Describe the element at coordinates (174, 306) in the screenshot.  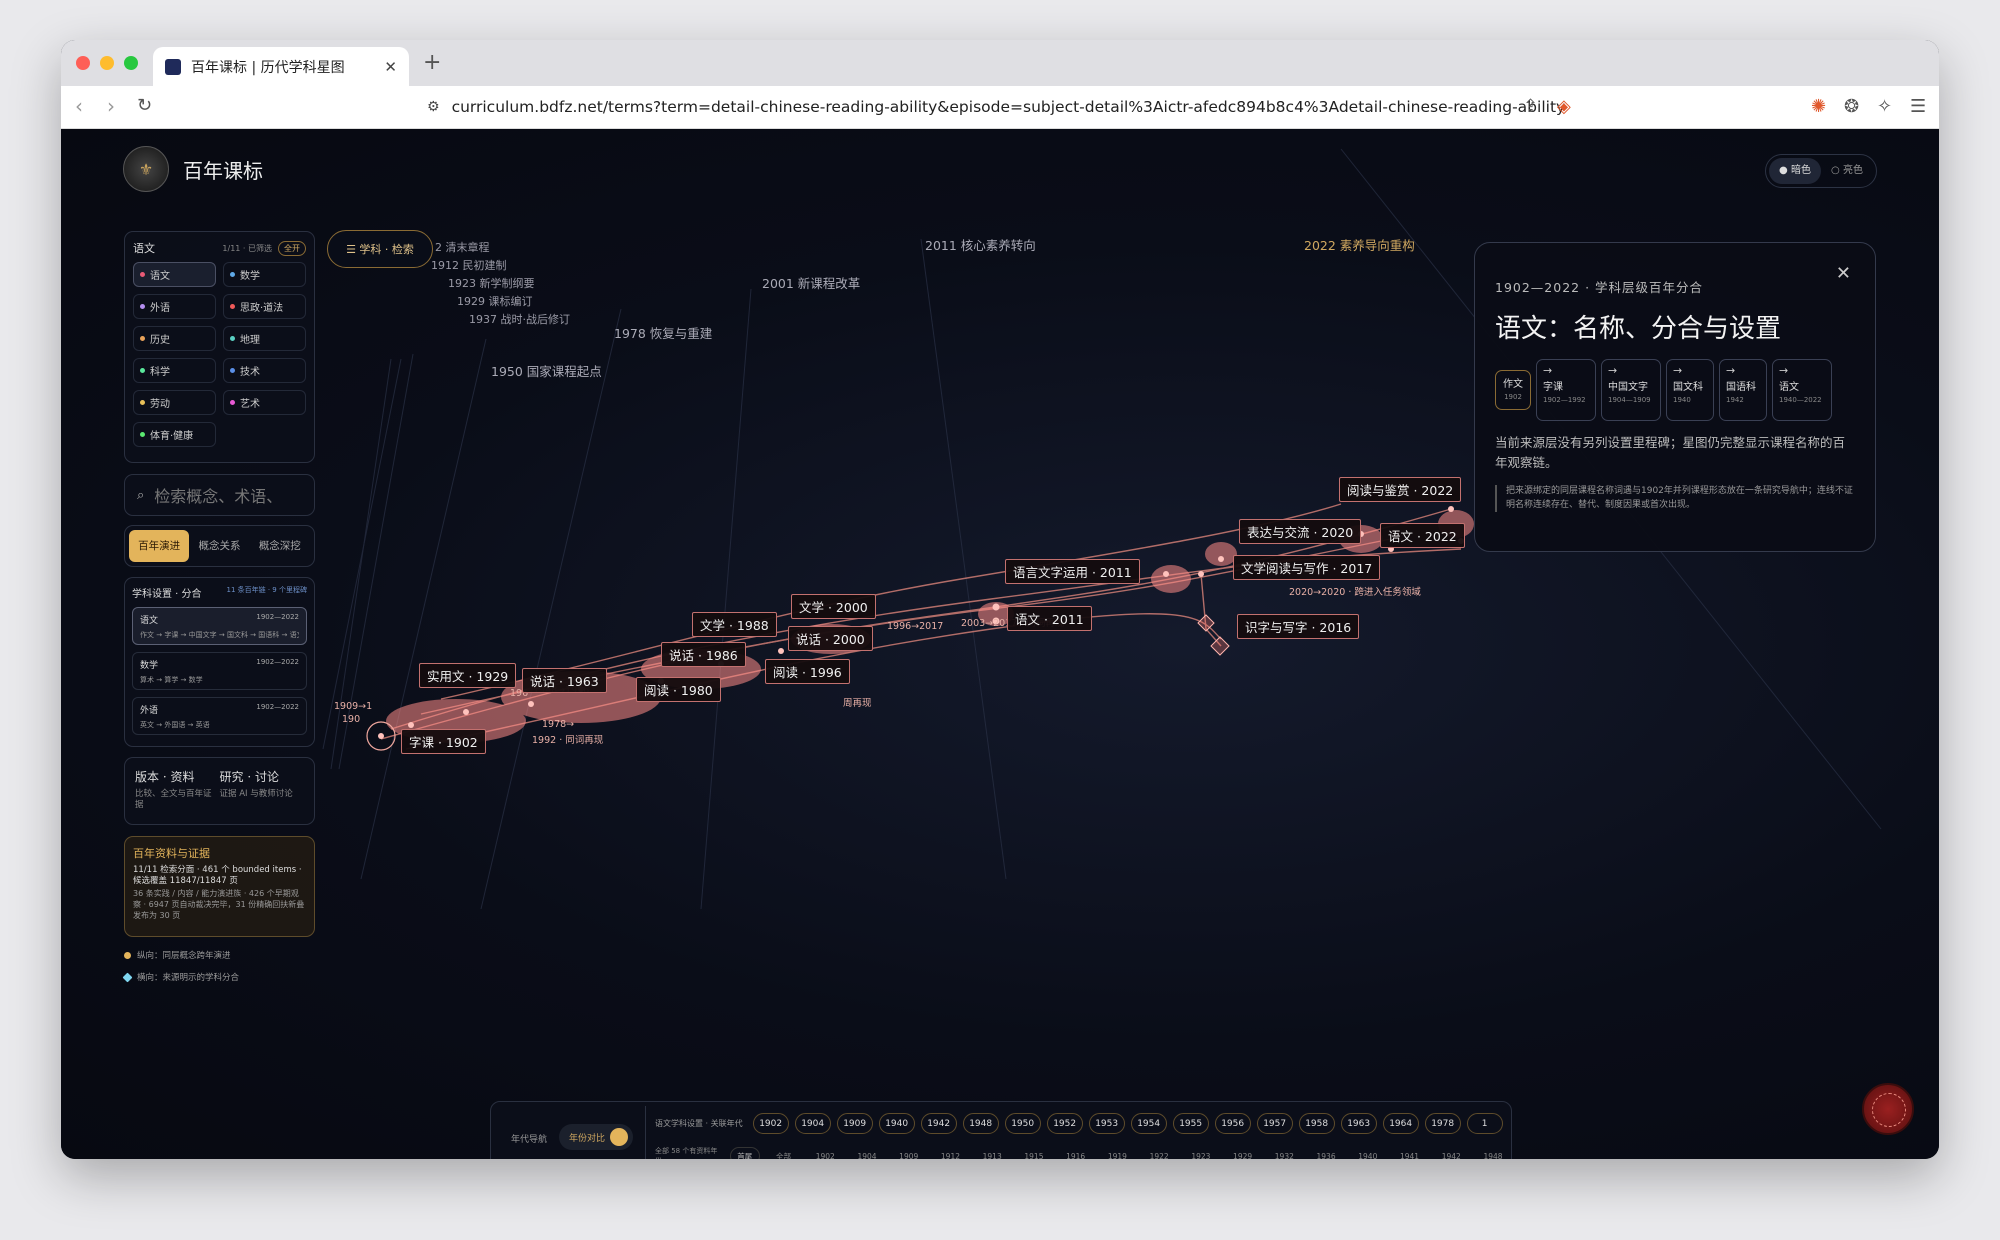
I see `subject-filter-item: 外语` at that location.